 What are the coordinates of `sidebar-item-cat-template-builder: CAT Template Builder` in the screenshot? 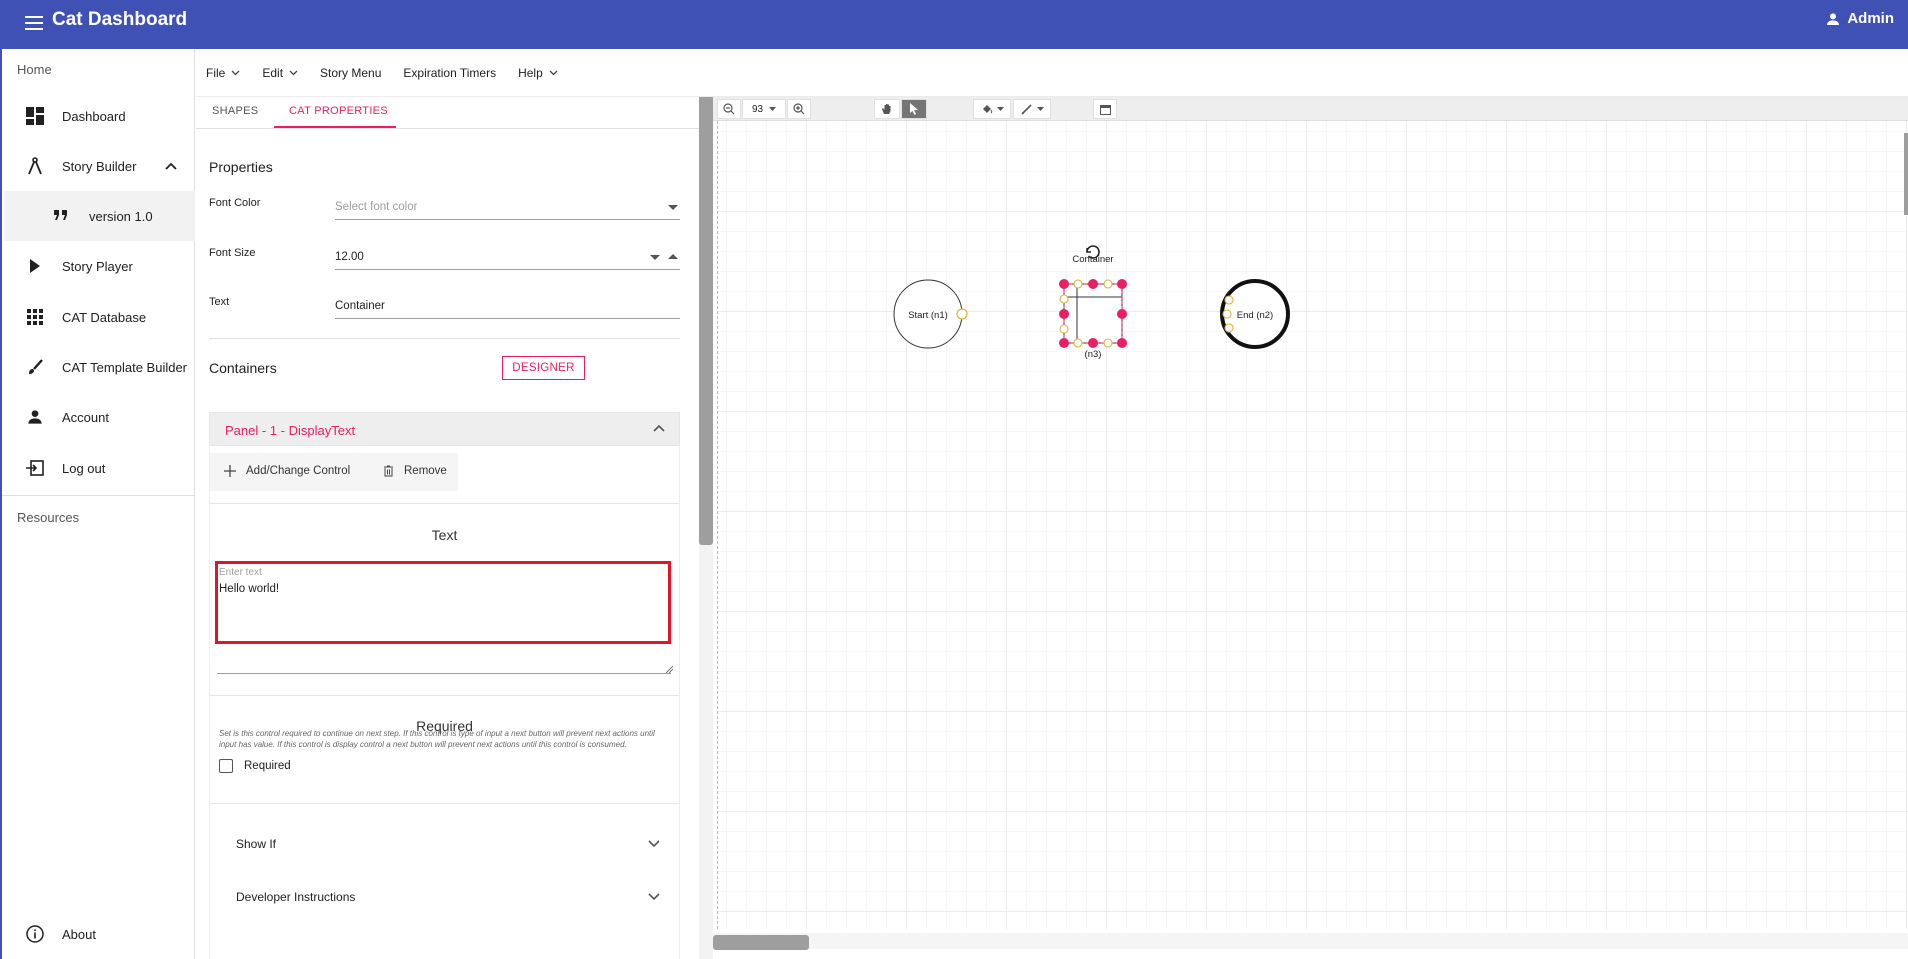 It's located at (99, 367).